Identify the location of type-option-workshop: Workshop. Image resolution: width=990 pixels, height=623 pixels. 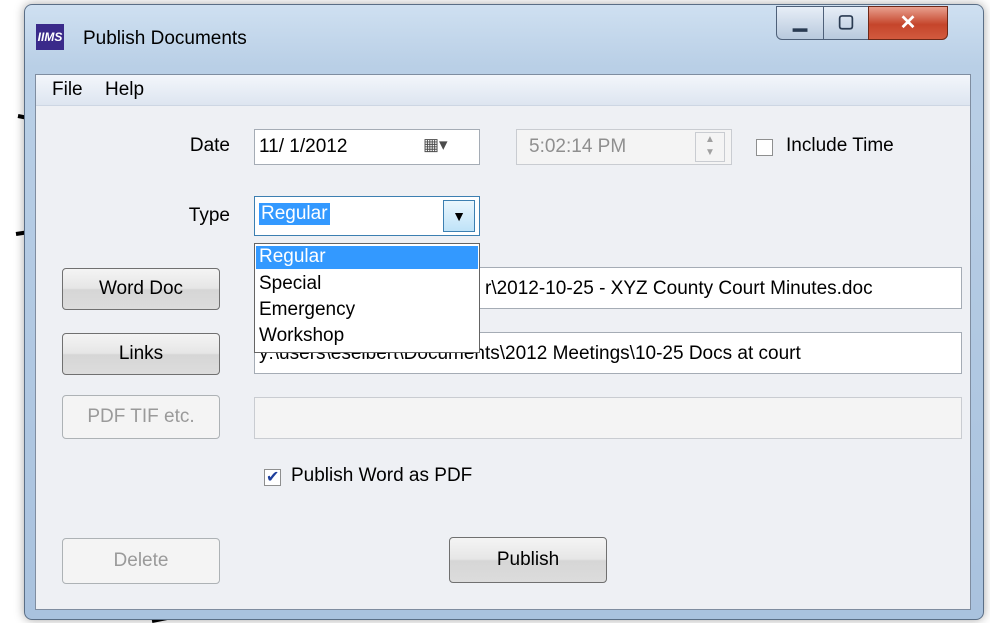
(367, 336).